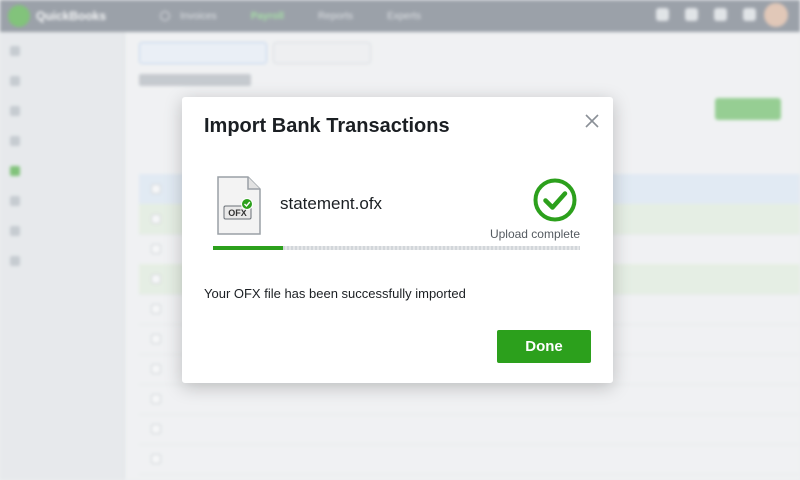  What do you see at coordinates (237, 213) in the screenshot?
I see `file-type-badge: OFX` at bounding box center [237, 213].